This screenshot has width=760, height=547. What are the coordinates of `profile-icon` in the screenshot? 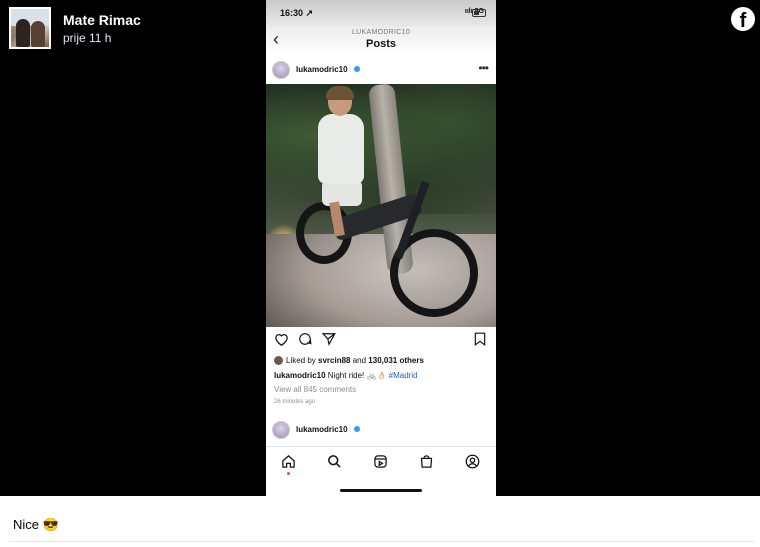 It's located at (472, 461).